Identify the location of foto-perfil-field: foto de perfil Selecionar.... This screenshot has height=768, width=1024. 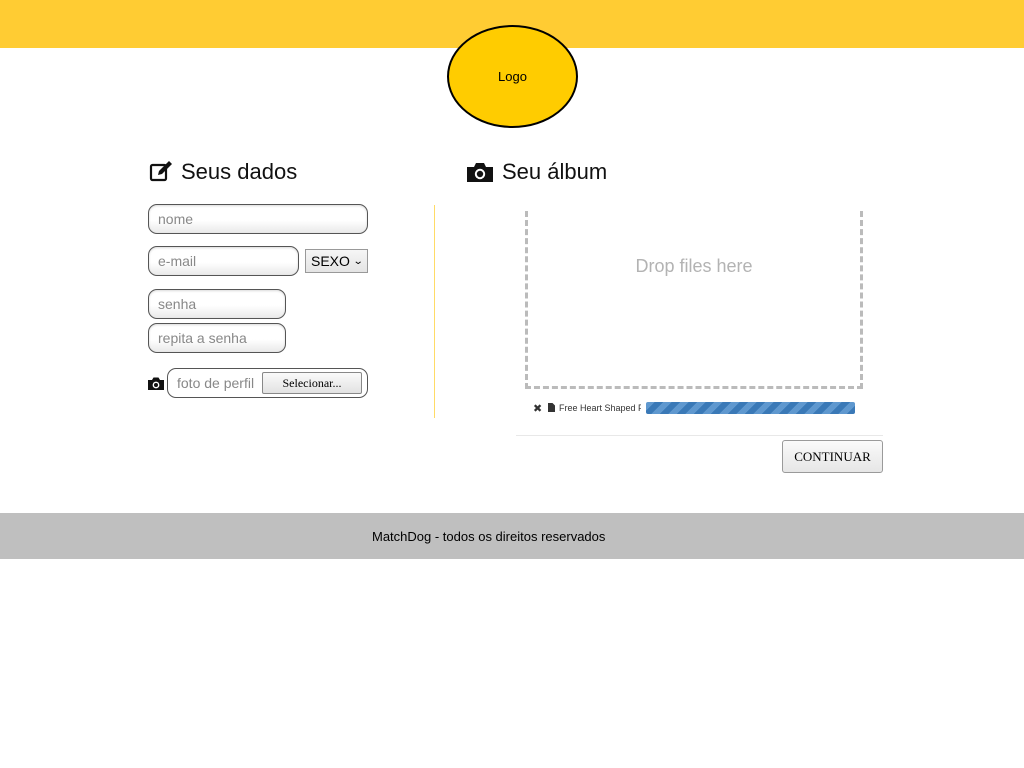
(267, 383).